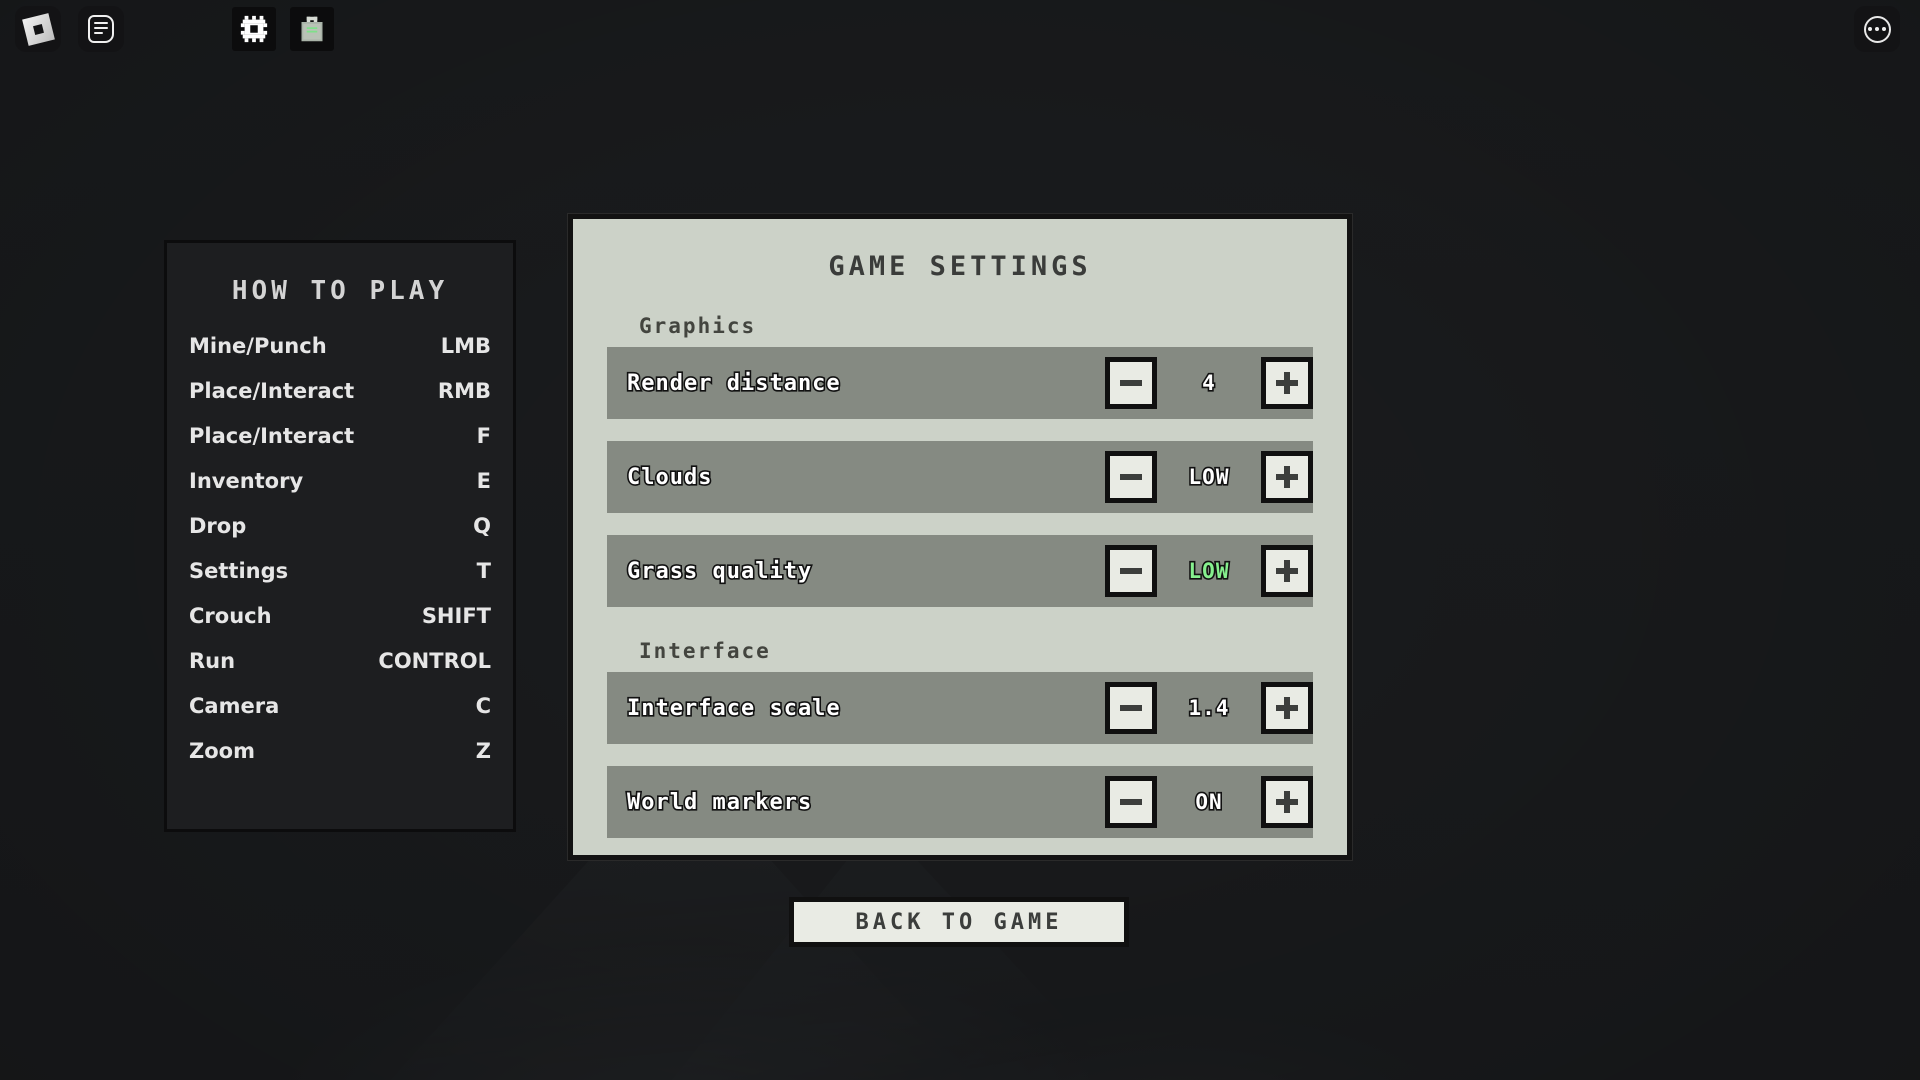  Describe the element at coordinates (234, 706) in the screenshot. I see `keybind-action: Camera` at that location.